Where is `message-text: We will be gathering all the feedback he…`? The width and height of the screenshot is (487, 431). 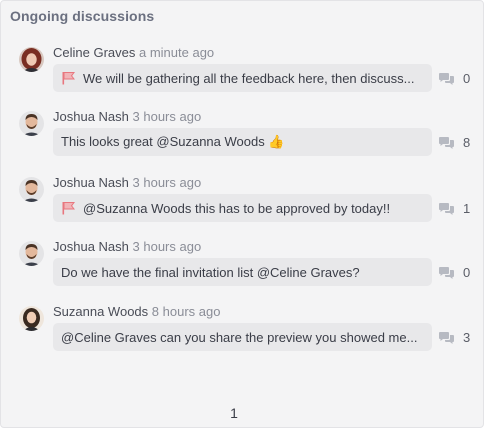 message-text: We will be gathering all the feedback he… is located at coordinates (249, 78).